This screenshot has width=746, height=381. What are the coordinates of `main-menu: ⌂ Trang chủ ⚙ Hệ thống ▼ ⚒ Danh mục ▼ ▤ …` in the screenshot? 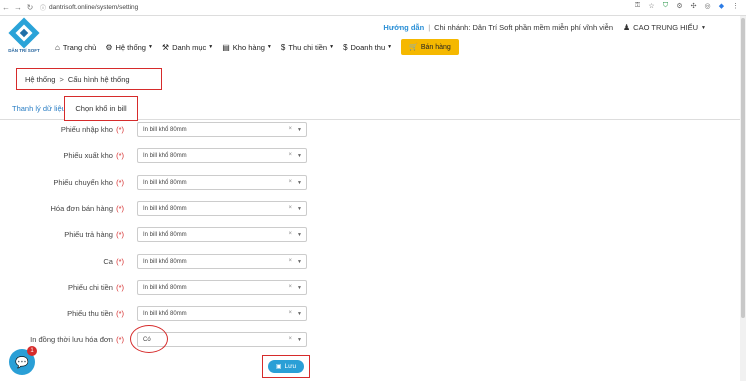 It's located at (257, 47).